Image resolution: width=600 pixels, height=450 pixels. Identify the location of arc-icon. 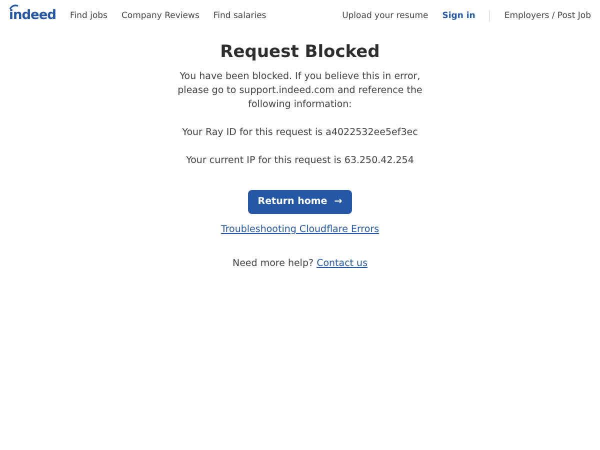
(14, 7).